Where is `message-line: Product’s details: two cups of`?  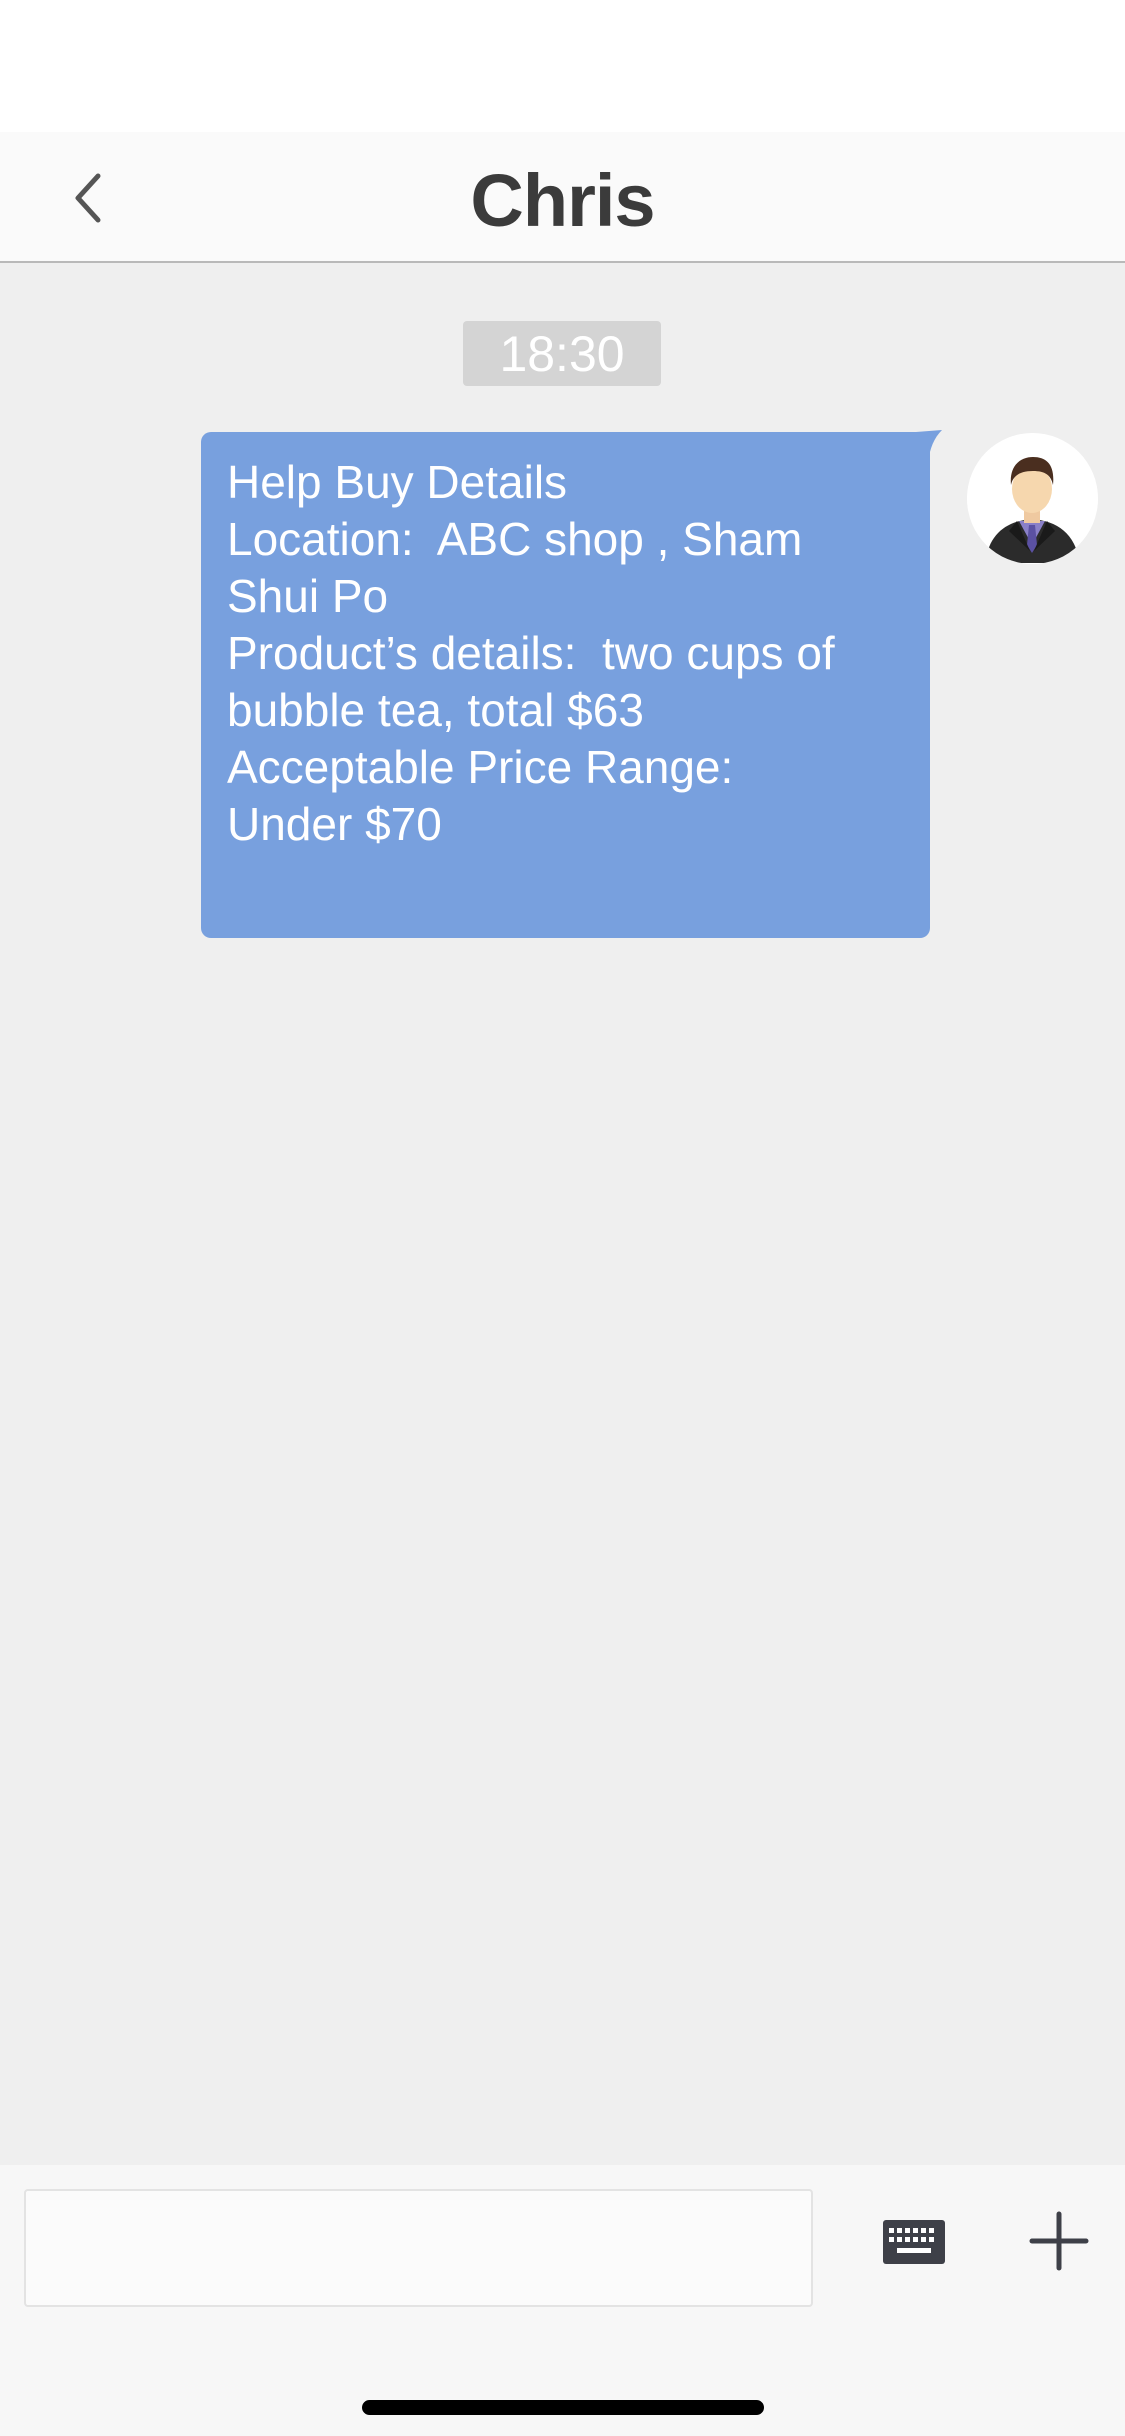 message-line: Product’s details: two cups of is located at coordinates (531, 653).